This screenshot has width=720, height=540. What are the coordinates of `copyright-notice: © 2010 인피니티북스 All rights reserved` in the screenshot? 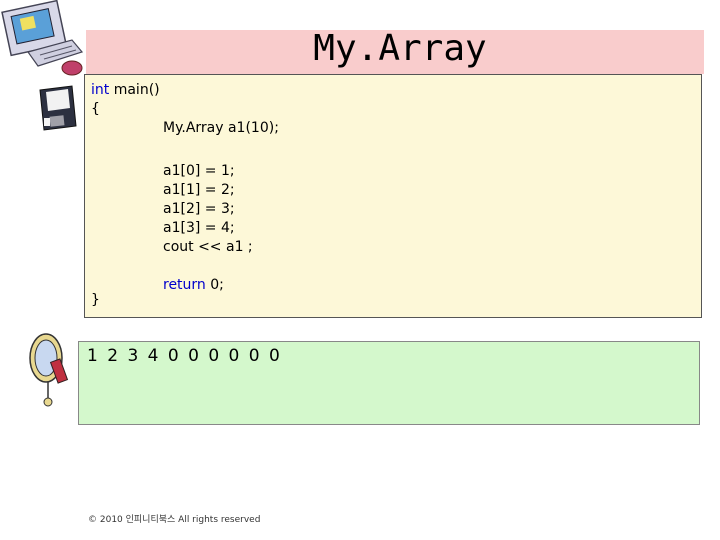 It's located at (174, 520).